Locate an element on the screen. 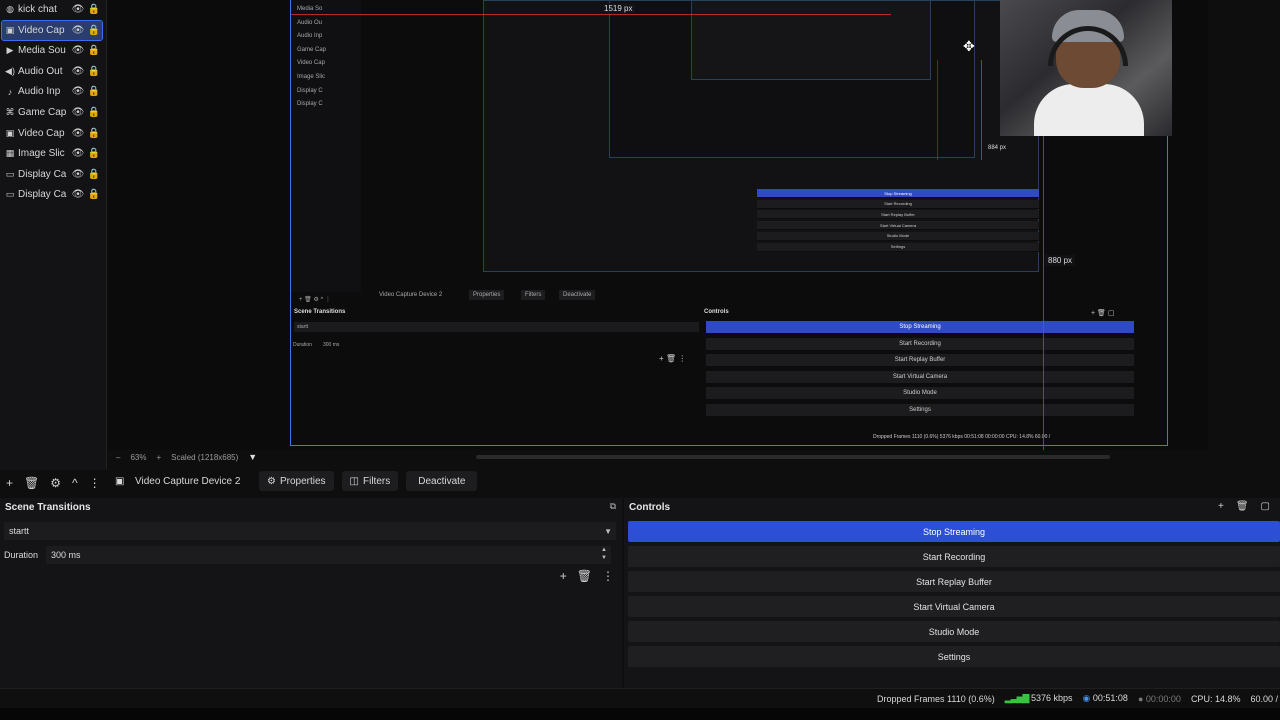 Image resolution: width=1280 pixels, height=720 pixels. record-icon: ● is located at coordinates (1140, 698).